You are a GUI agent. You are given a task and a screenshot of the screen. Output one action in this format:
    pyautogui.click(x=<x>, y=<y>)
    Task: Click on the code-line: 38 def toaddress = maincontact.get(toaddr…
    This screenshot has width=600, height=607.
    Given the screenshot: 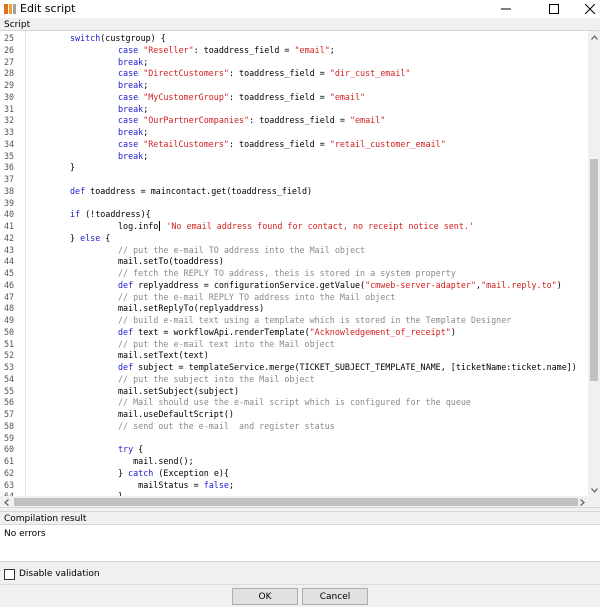 What is the action you would take?
    pyautogui.click(x=294, y=192)
    